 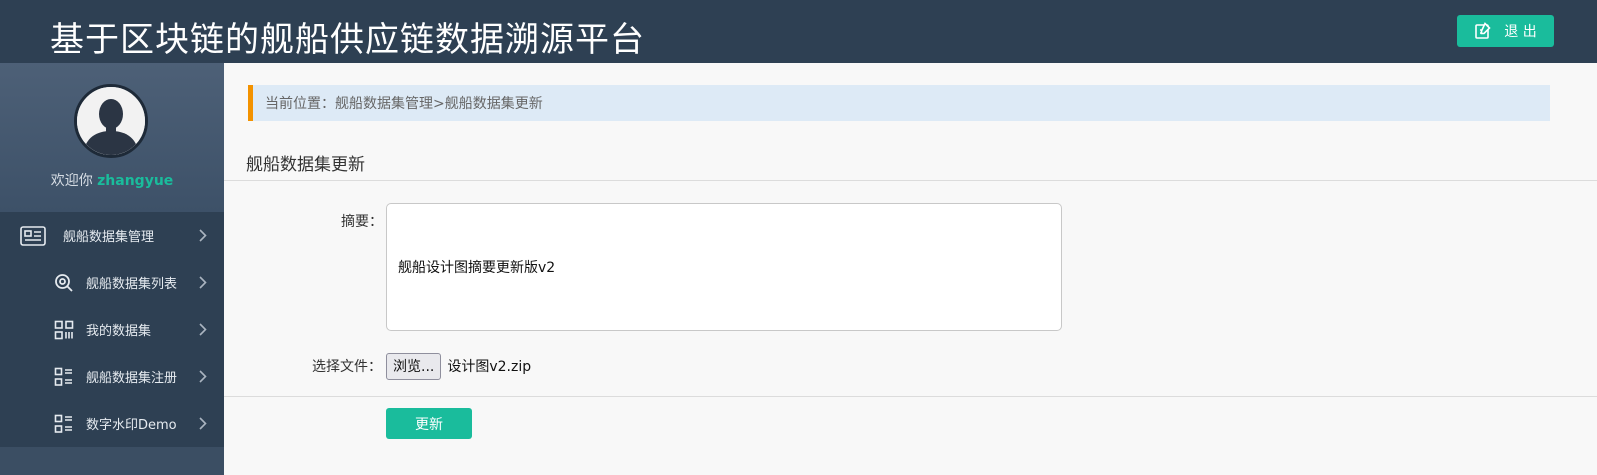 I want to click on sidebar-item-my-datasets: 我的数据集, so click(x=112, y=329).